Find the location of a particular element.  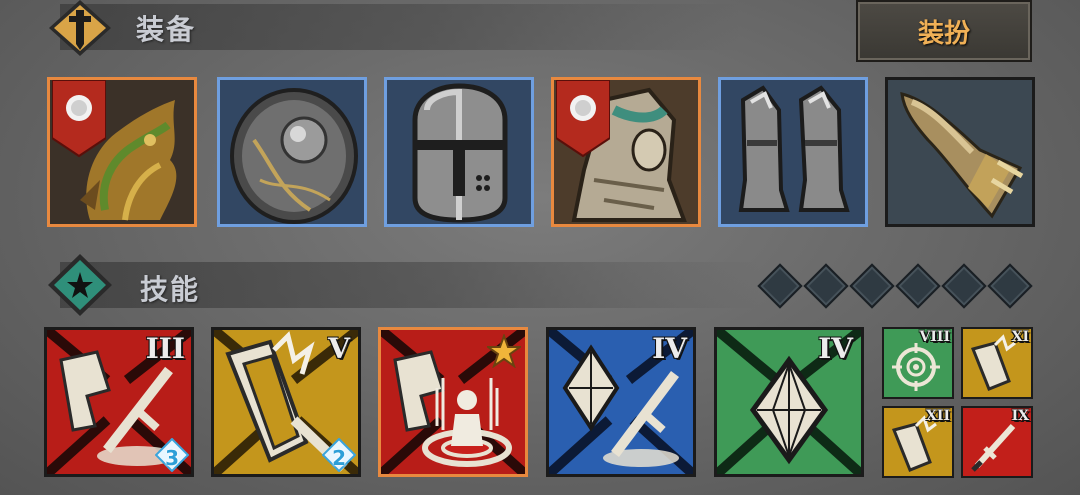

skill-level-numeral: XII is located at coordinates (938, 416).